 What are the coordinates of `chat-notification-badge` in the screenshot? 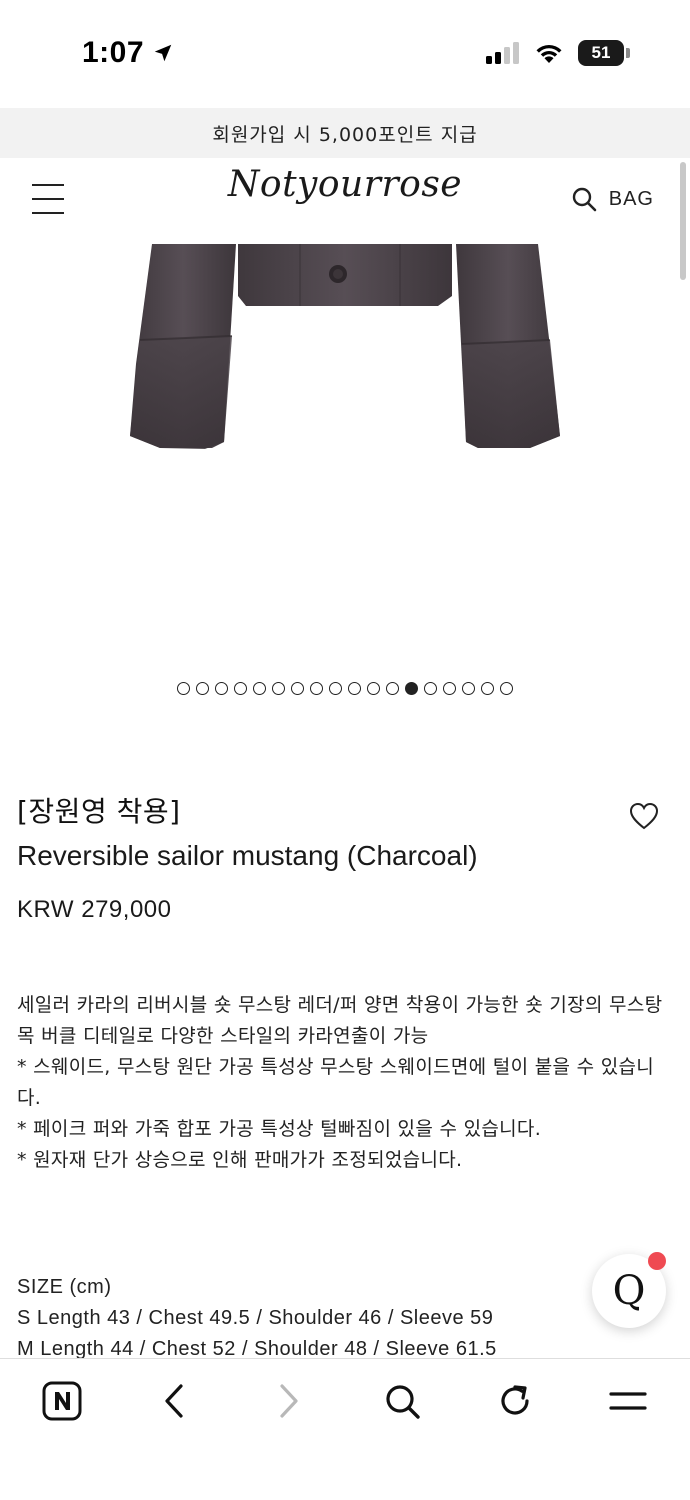 It's located at (657, 1261).